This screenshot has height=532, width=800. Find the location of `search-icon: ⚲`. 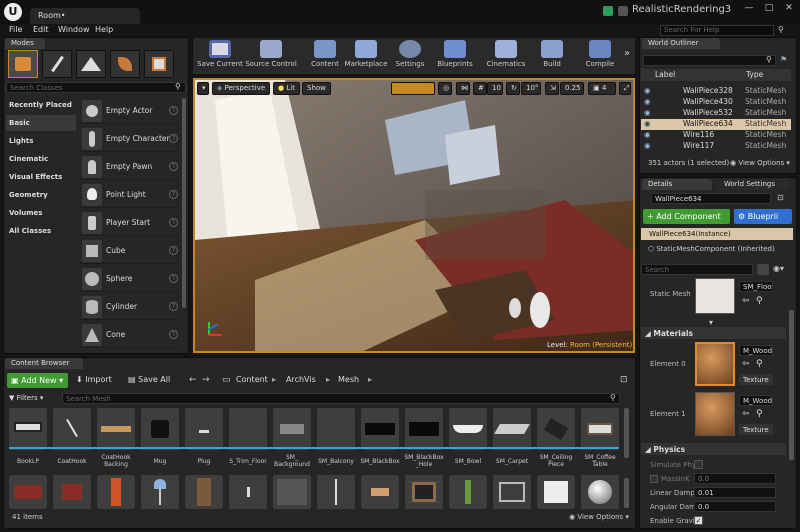

search-icon: ⚲ is located at coordinates (784, 30).